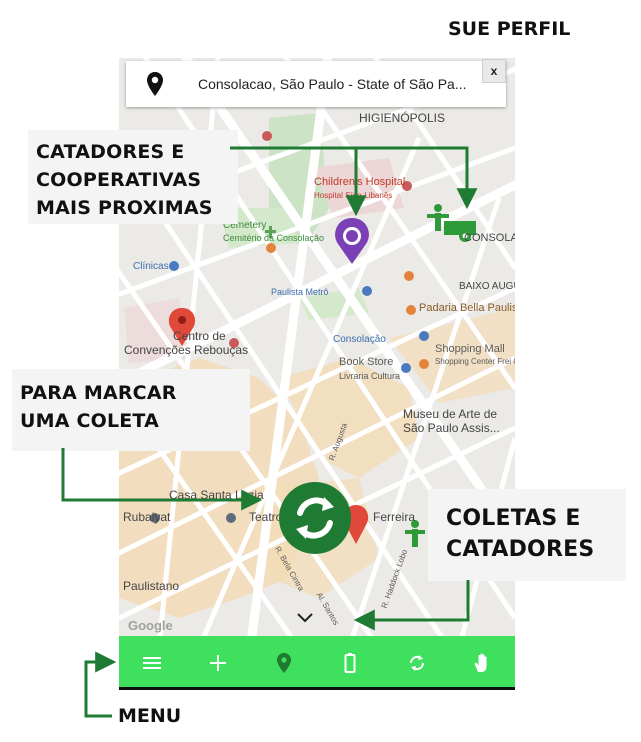 This screenshot has height=742, width=641. I want to click on callout-marcar-line: UMA COLETA, so click(90, 421).